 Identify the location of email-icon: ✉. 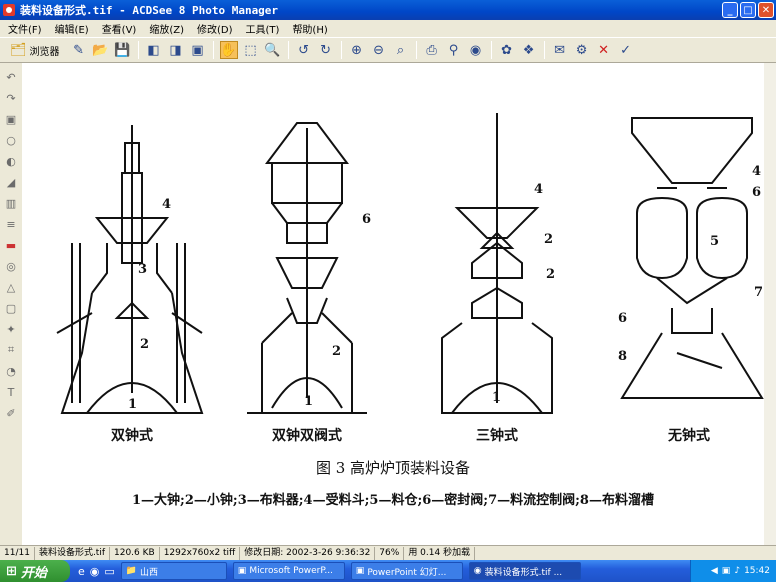
(560, 50).